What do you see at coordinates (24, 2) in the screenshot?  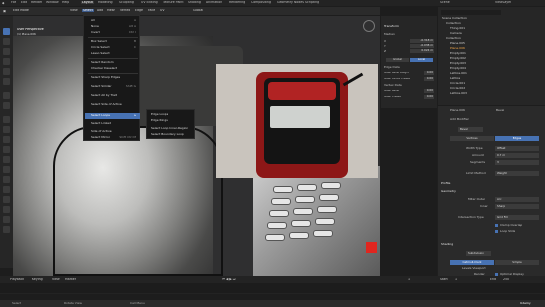 I see `menu-edit: Edit` at bounding box center [24, 2].